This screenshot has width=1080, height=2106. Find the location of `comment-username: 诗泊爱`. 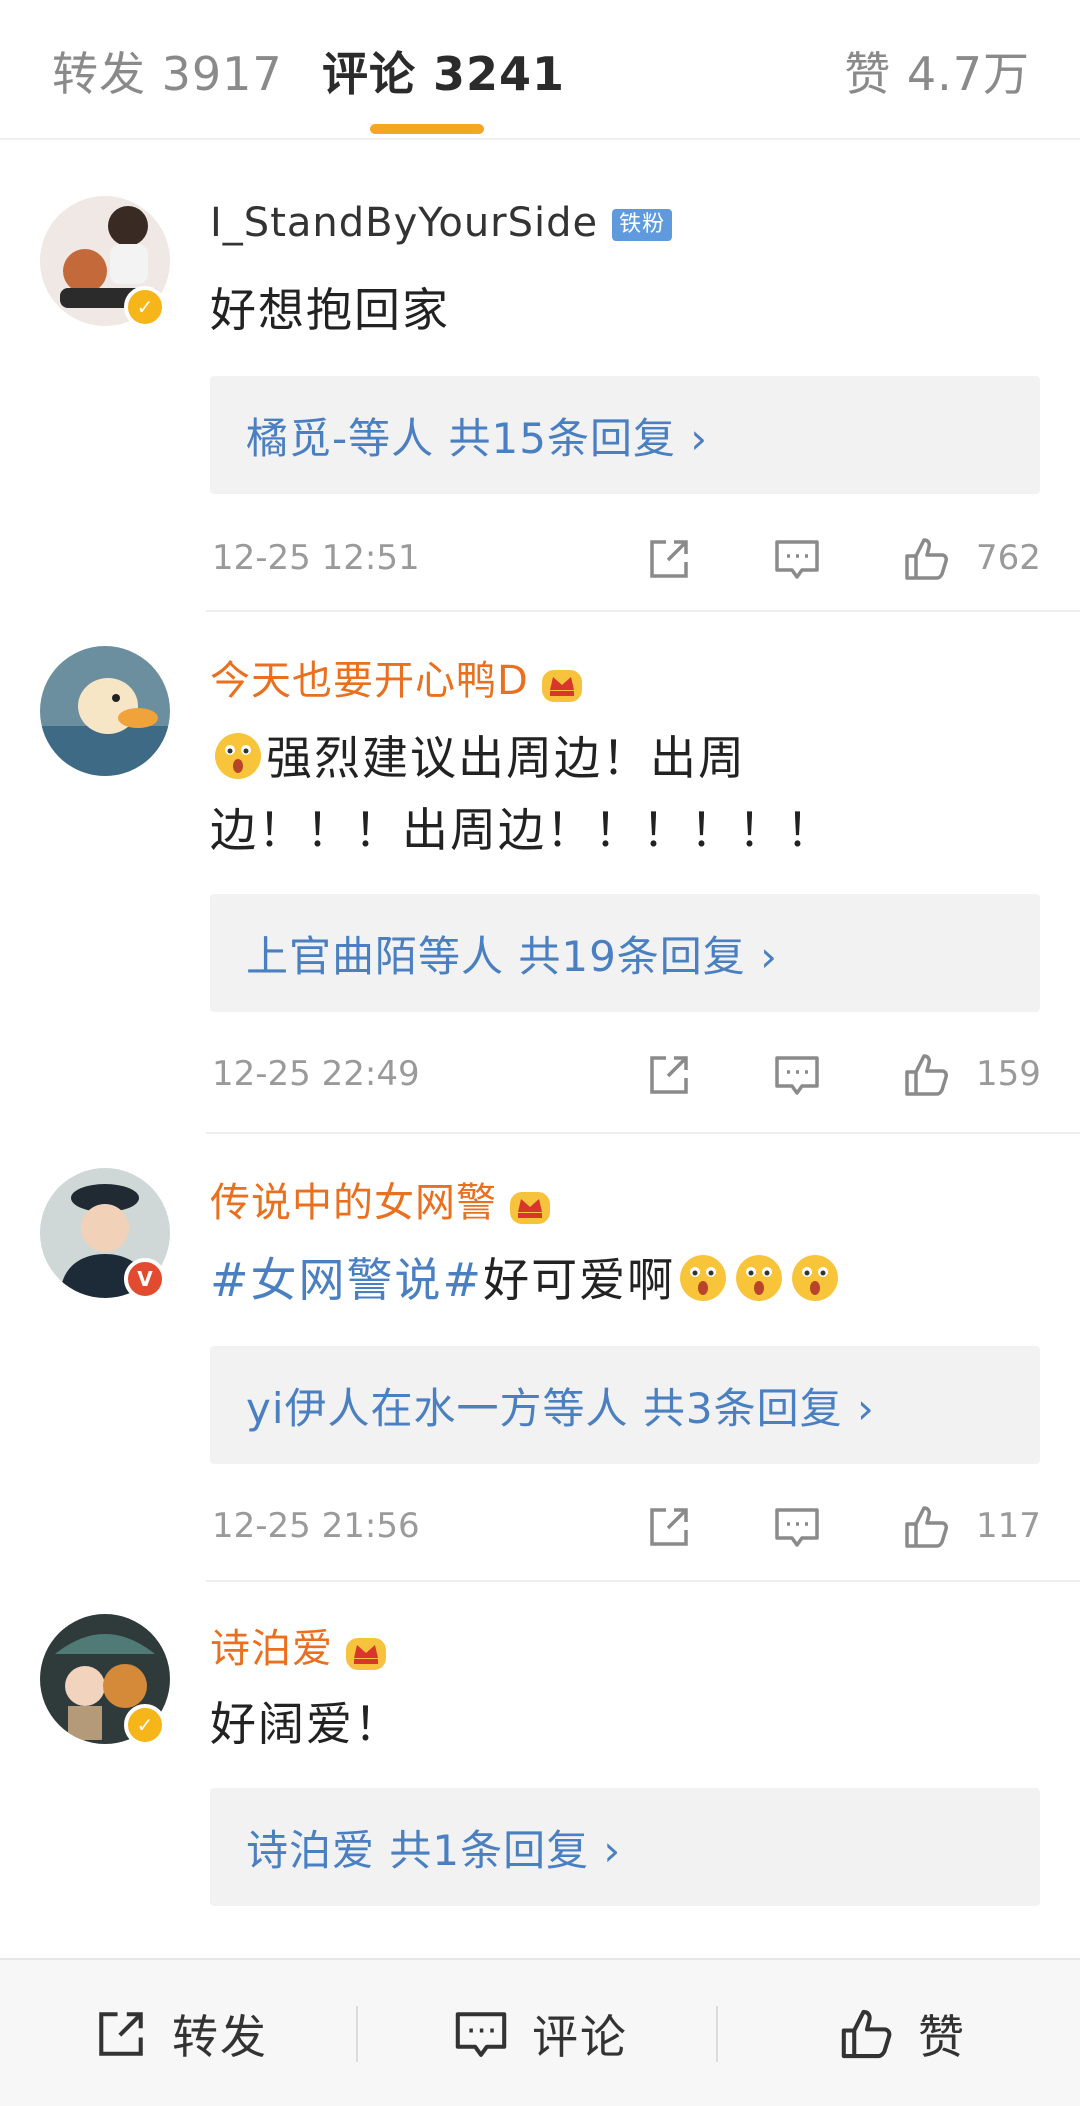

comment-username: 诗泊爱 is located at coordinates (299, 1645).